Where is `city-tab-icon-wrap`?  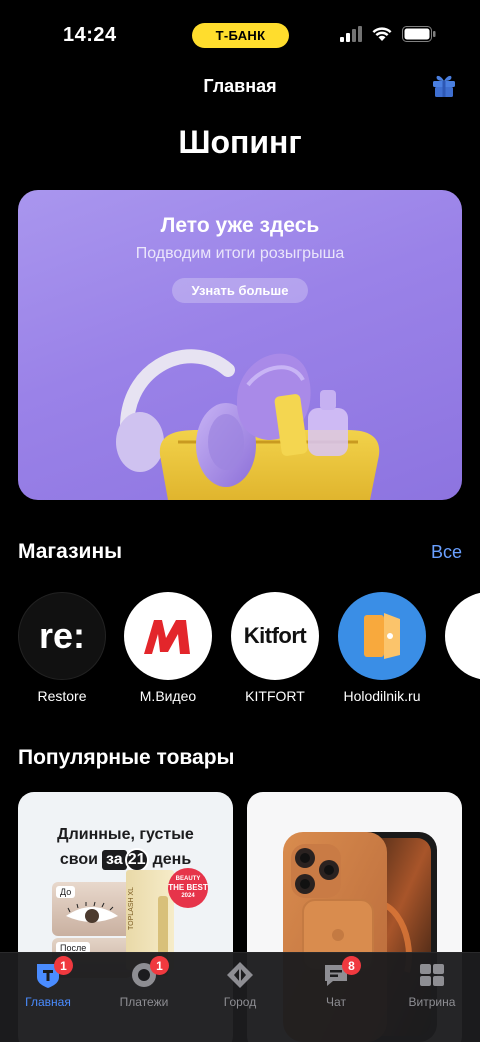
city-tab-icon-wrap is located at coordinates (240, 975).